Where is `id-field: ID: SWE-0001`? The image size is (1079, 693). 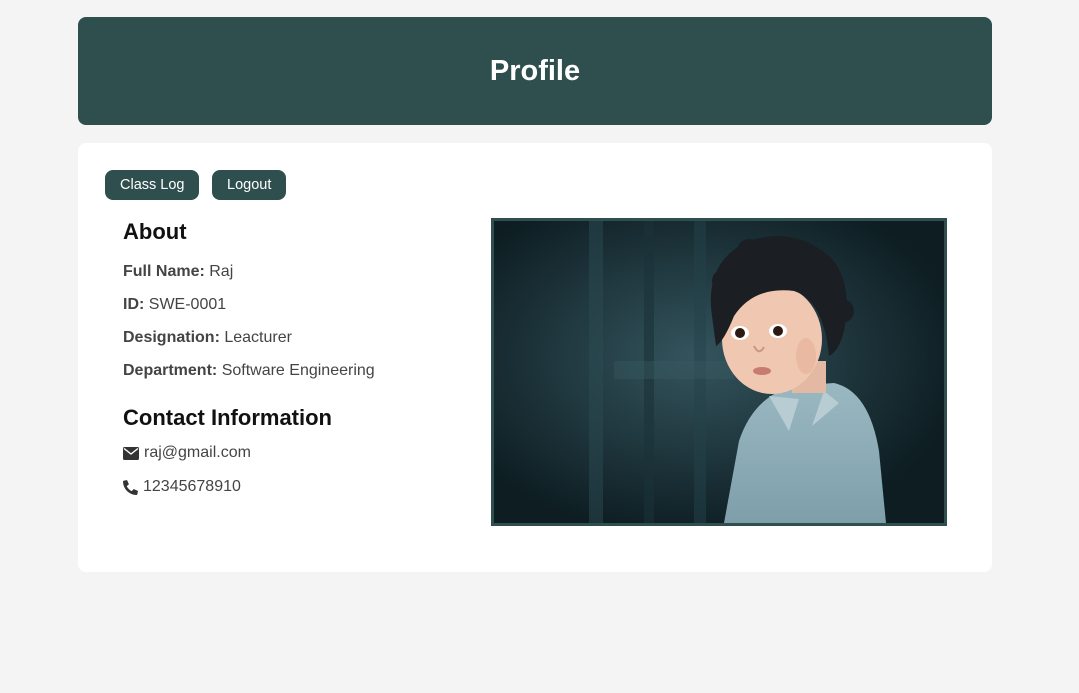
id-field: ID: SWE-0001 is located at coordinates (303, 310).